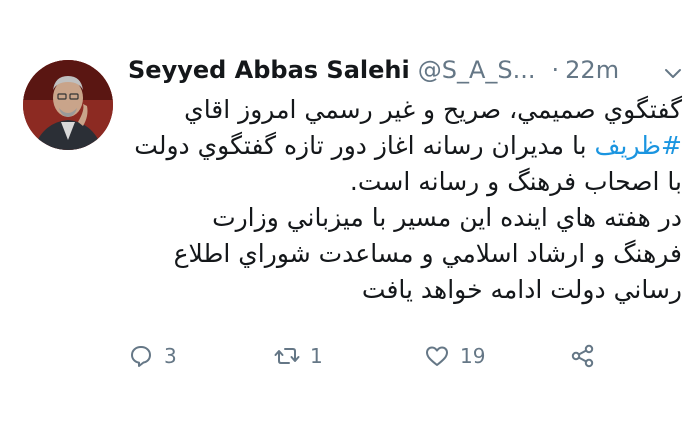  What do you see at coordinates (287, 356) in the screenshot?
I see `retweet-icon` at bounding box center [287, 356].